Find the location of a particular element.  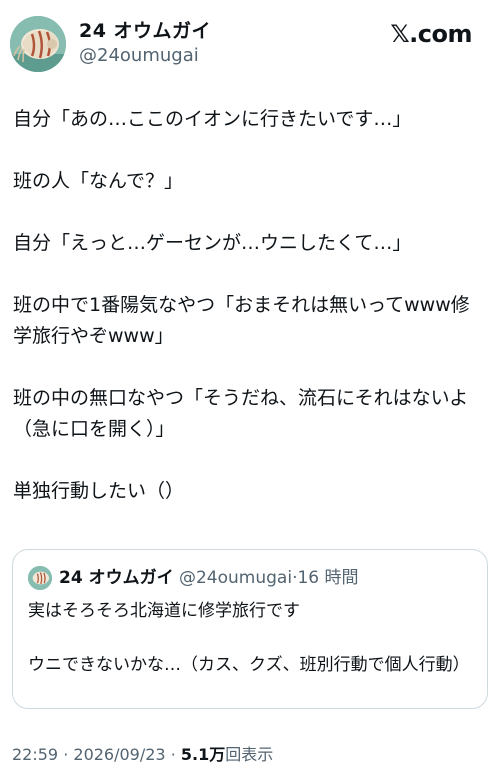

quoted-handle: @24oumugai is located at coordinates (235, 578).